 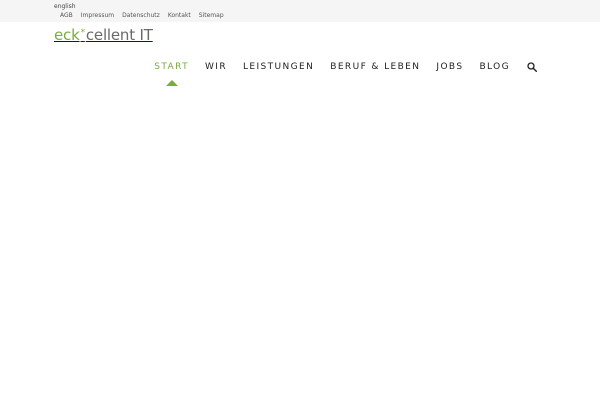 What do you see at coordinates (179, 15) in the screenshot?
I see `meta-link-kontakt: Kontakt` at bounding box center [179, 15].